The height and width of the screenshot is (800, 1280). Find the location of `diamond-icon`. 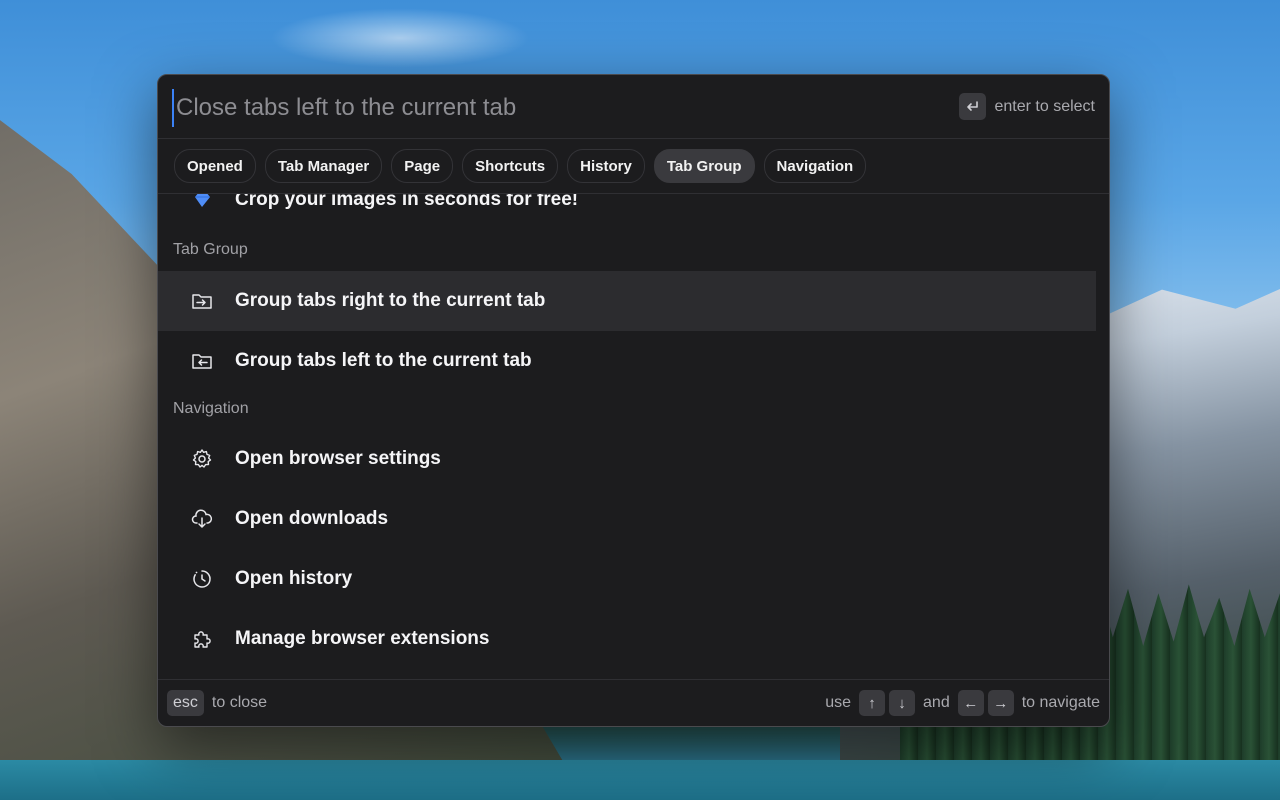

diamond-icon is located at coordinates (202, 202).